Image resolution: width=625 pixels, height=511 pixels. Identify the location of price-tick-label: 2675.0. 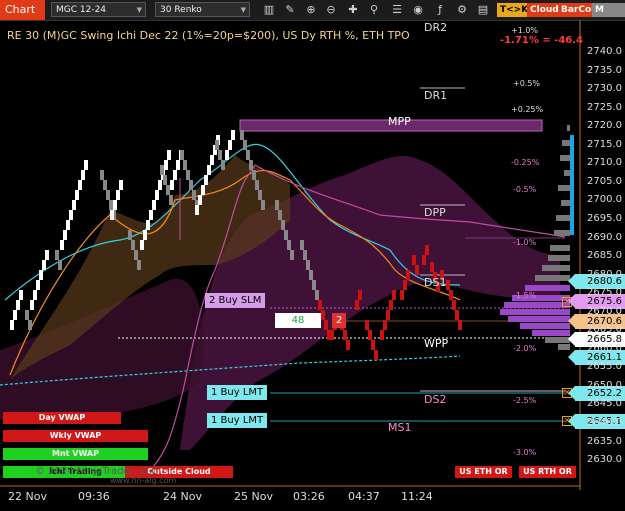
(604, 293).